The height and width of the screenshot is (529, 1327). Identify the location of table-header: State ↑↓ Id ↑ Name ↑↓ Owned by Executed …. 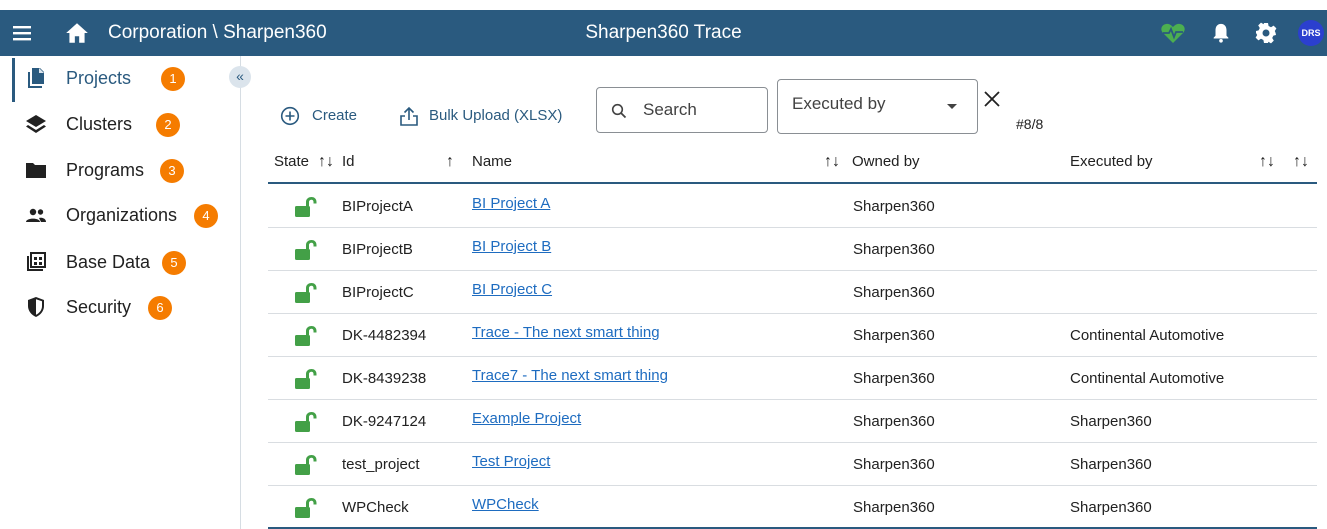
(792, 162).